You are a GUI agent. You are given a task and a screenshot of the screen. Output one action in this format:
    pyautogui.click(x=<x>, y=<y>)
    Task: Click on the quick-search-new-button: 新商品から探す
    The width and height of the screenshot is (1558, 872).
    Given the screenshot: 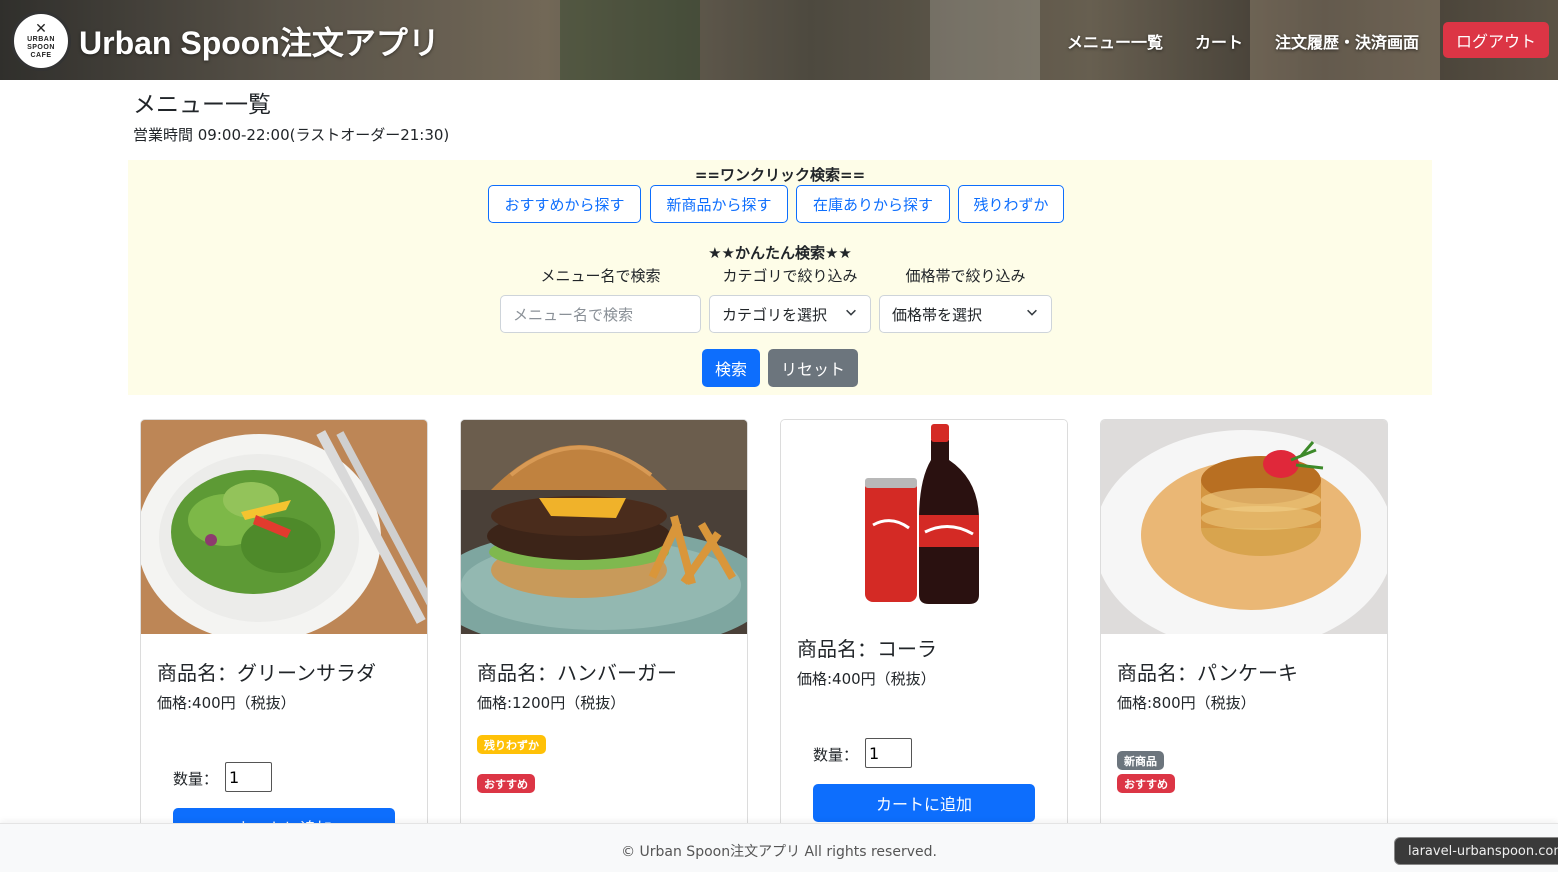 What is the action you would take?
    pyautogui.click(x=719, y=204)
    